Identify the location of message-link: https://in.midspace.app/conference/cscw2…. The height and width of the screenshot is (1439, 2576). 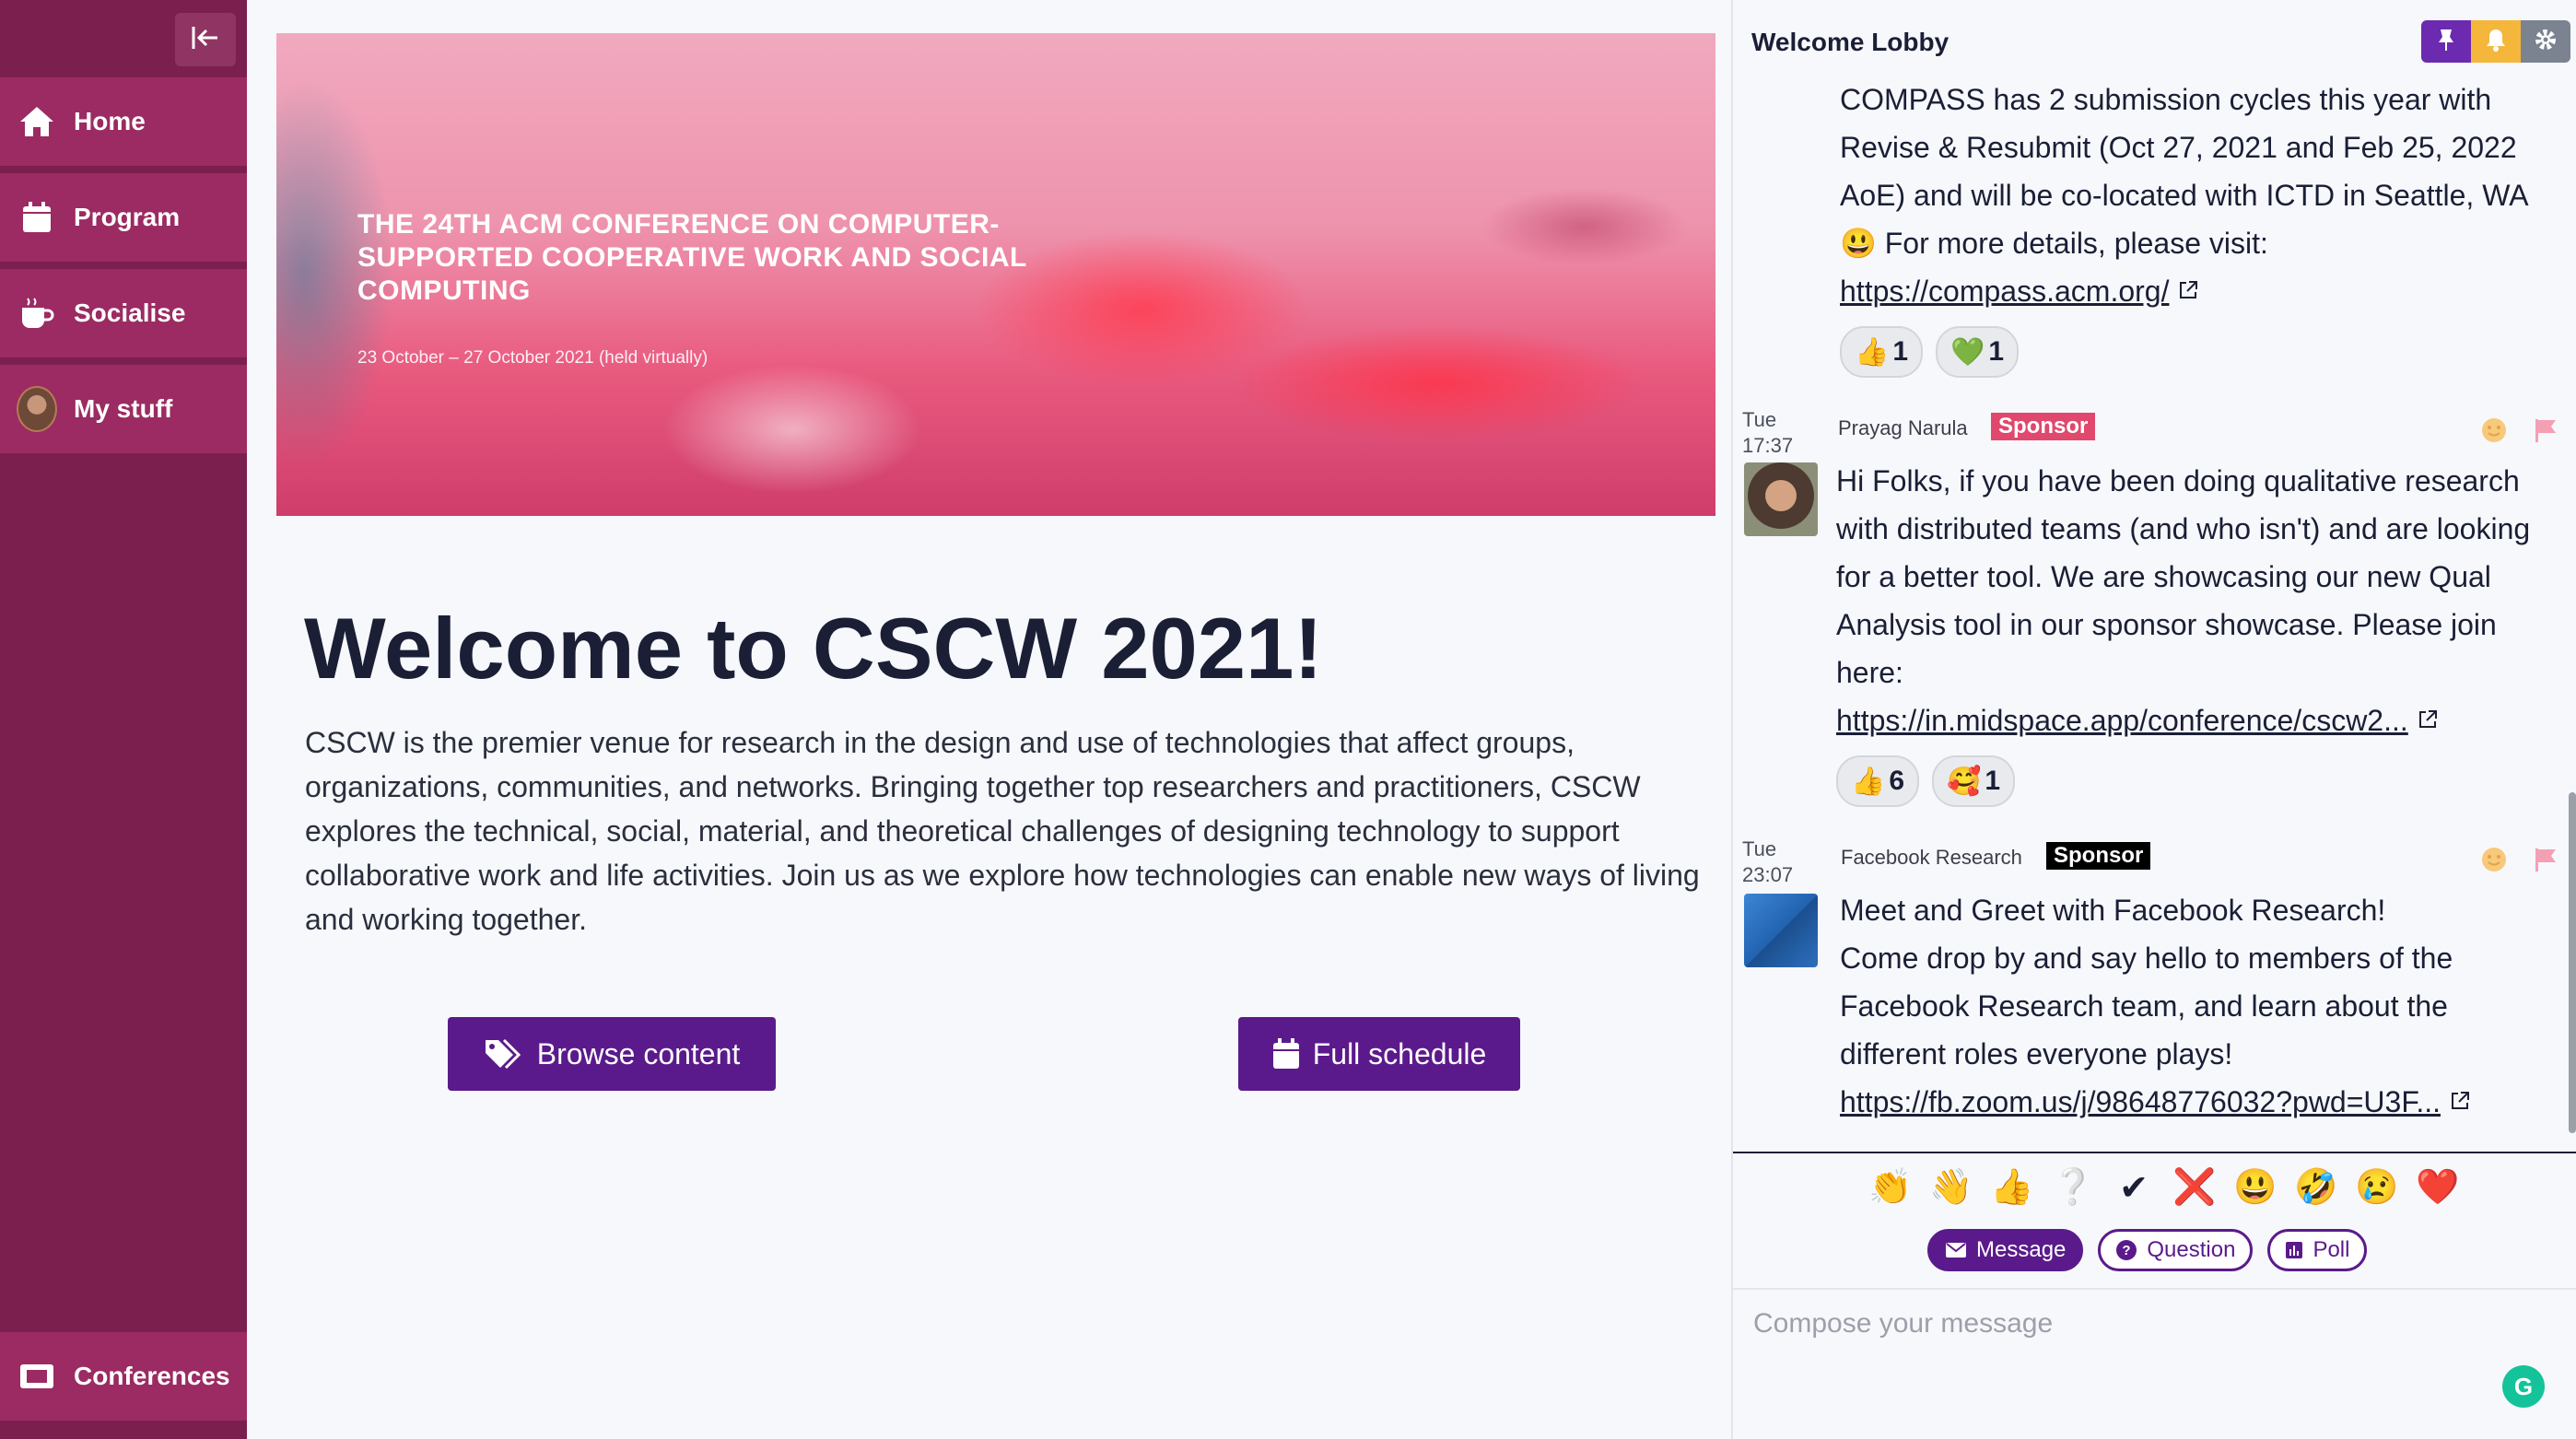
(2122, 720).